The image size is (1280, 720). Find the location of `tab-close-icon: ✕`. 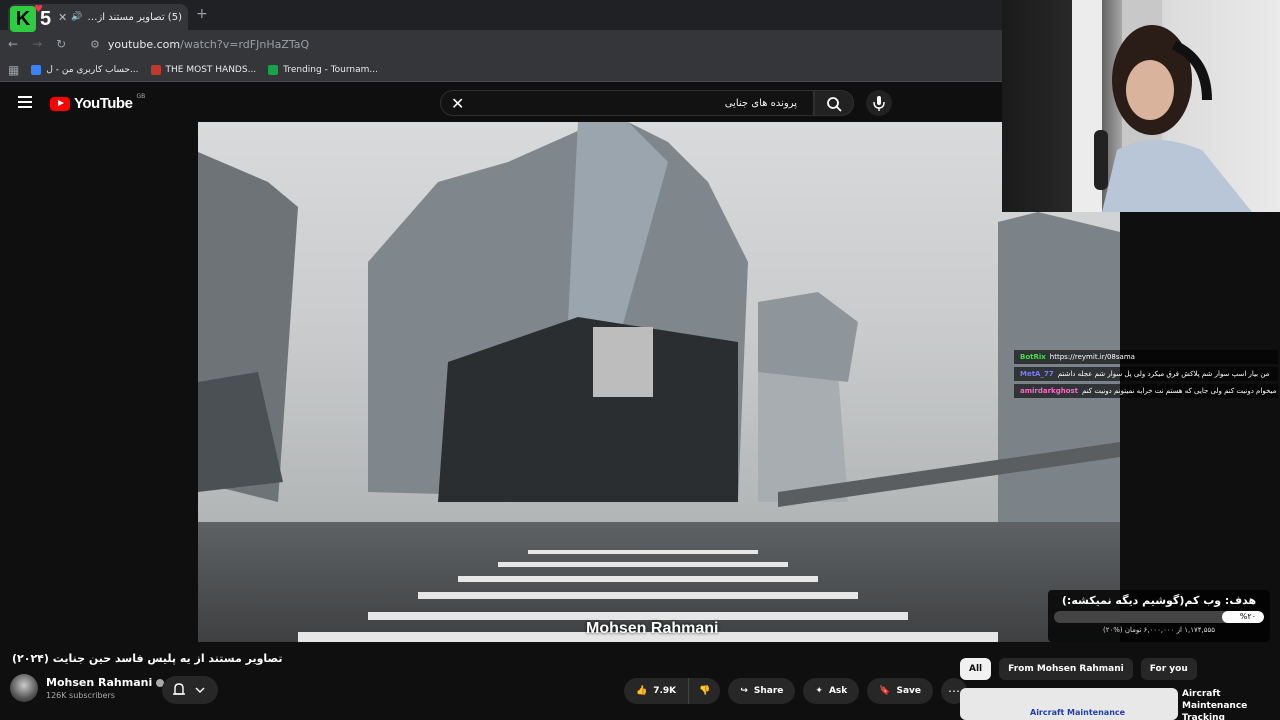

tab-close-icon: ✕ is located at coordinates (62, 17).